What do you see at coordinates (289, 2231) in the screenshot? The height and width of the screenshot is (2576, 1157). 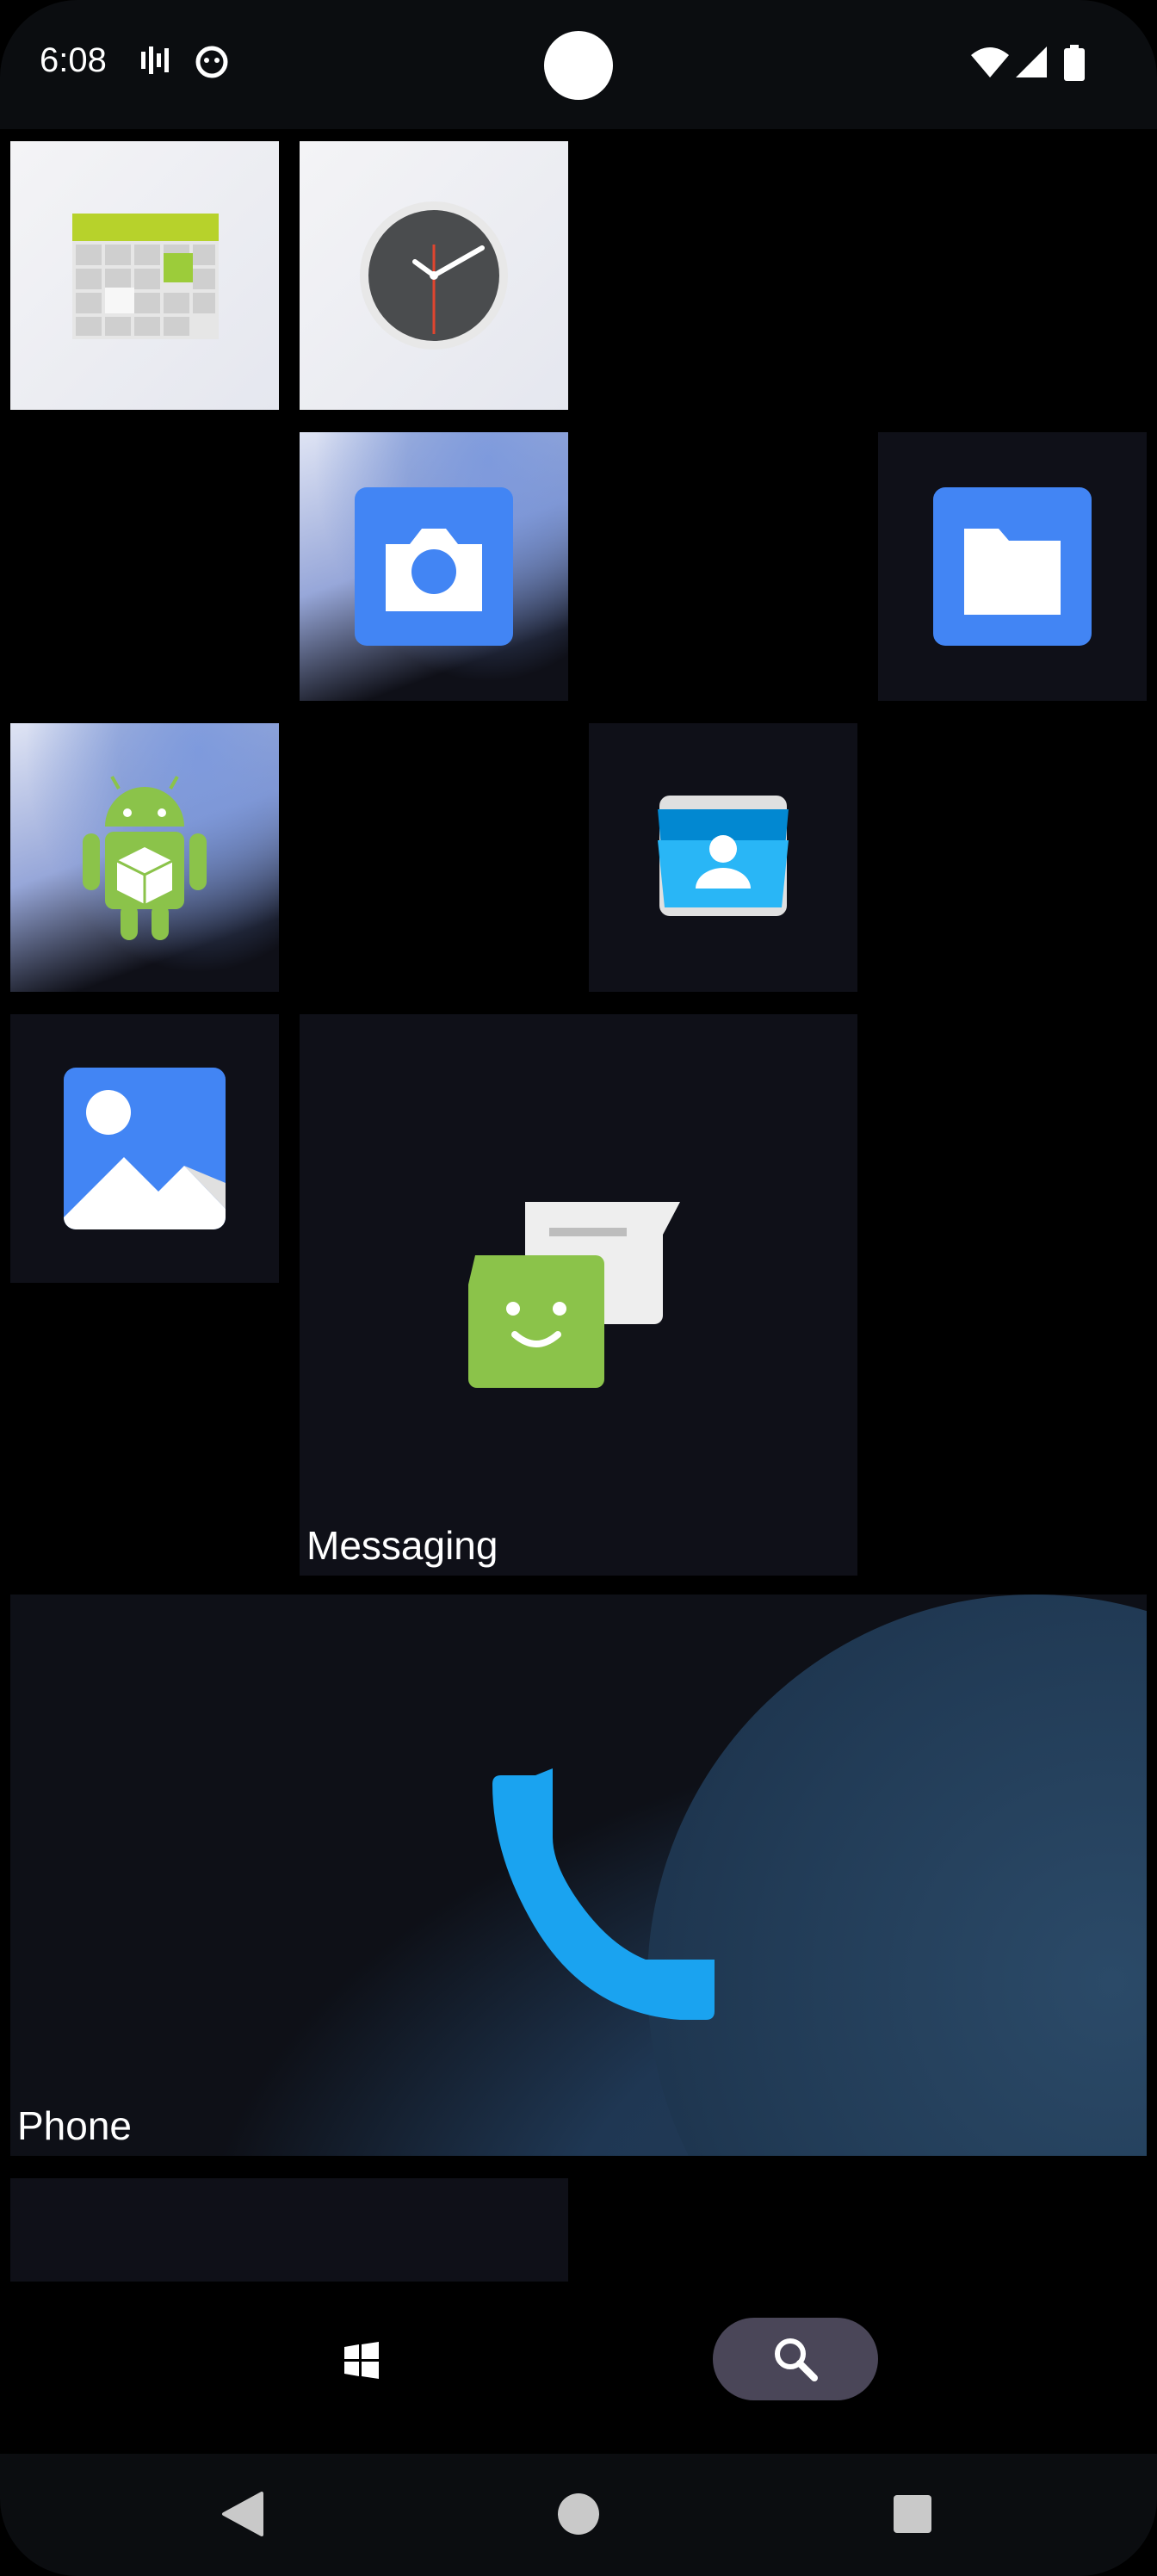 I see `partial-tile` at bounding box center [289, 2231].